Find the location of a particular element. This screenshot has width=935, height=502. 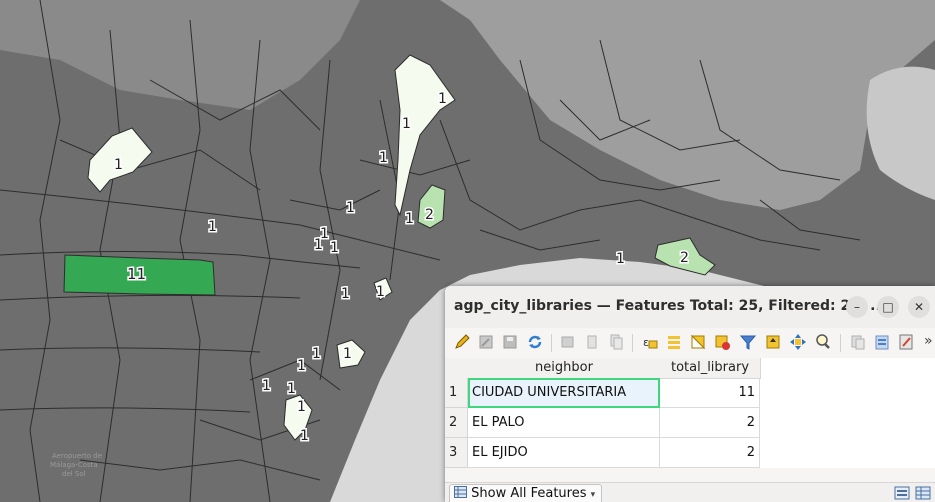

toolbar-overflow-icon: » is located at coordinates (928, 341).